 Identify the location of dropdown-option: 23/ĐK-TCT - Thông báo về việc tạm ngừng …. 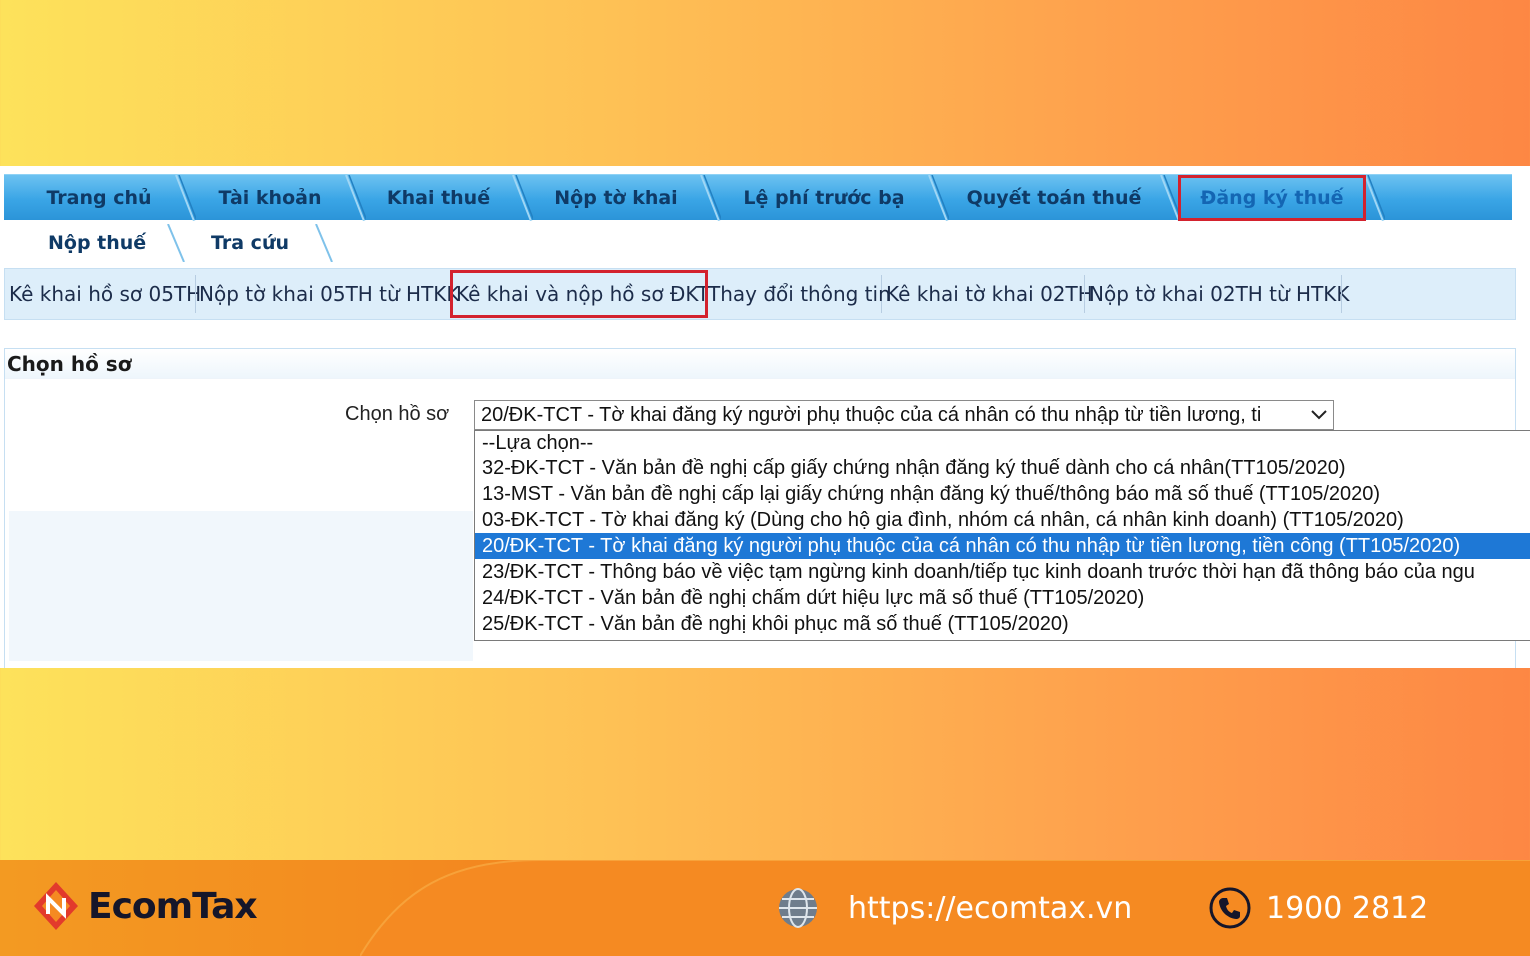
(1002, 572).